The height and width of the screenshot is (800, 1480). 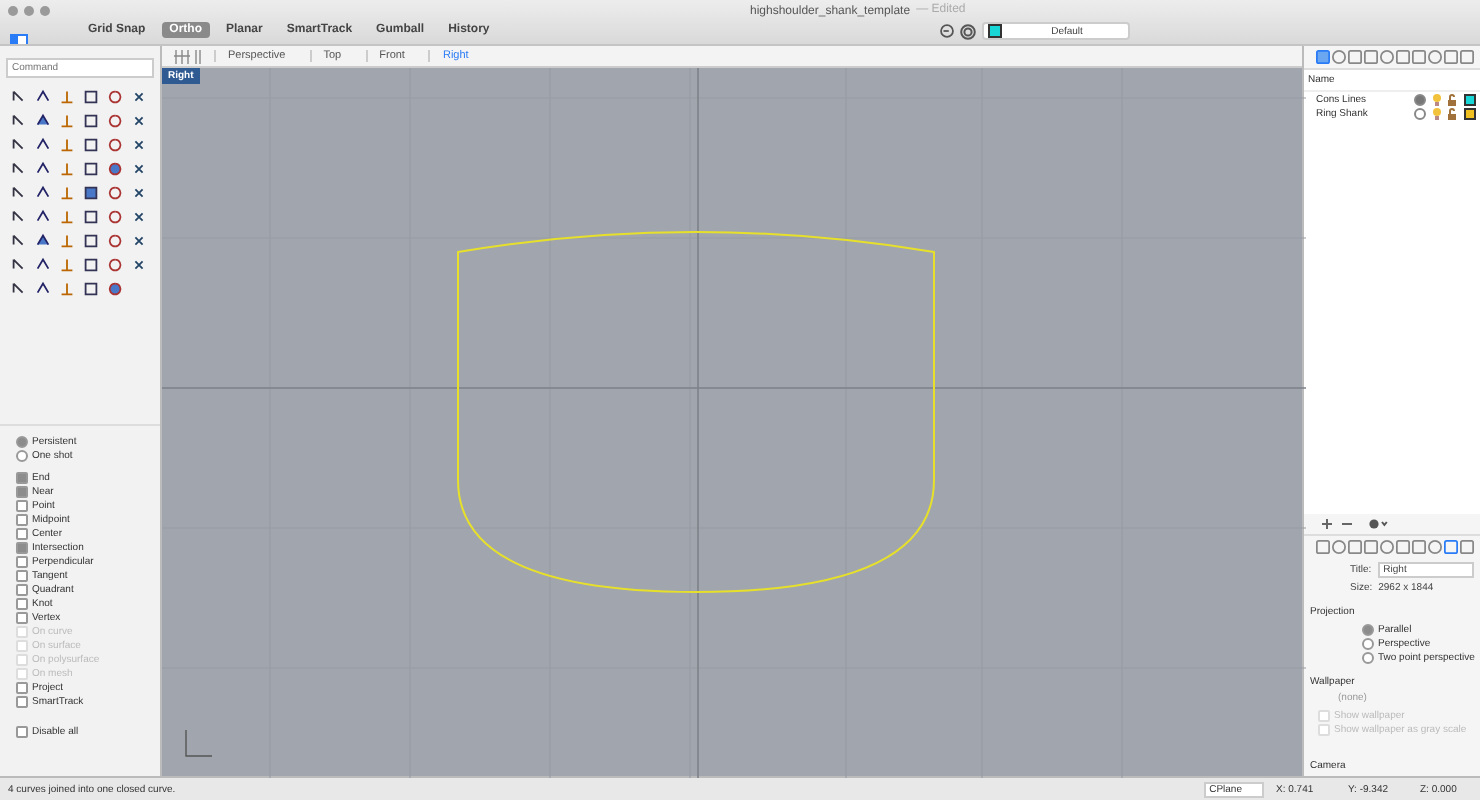 What do you see at coordinates (1378, 524) in the screenshot?
I see `gear-icon` at bounding box center [1378, 524].